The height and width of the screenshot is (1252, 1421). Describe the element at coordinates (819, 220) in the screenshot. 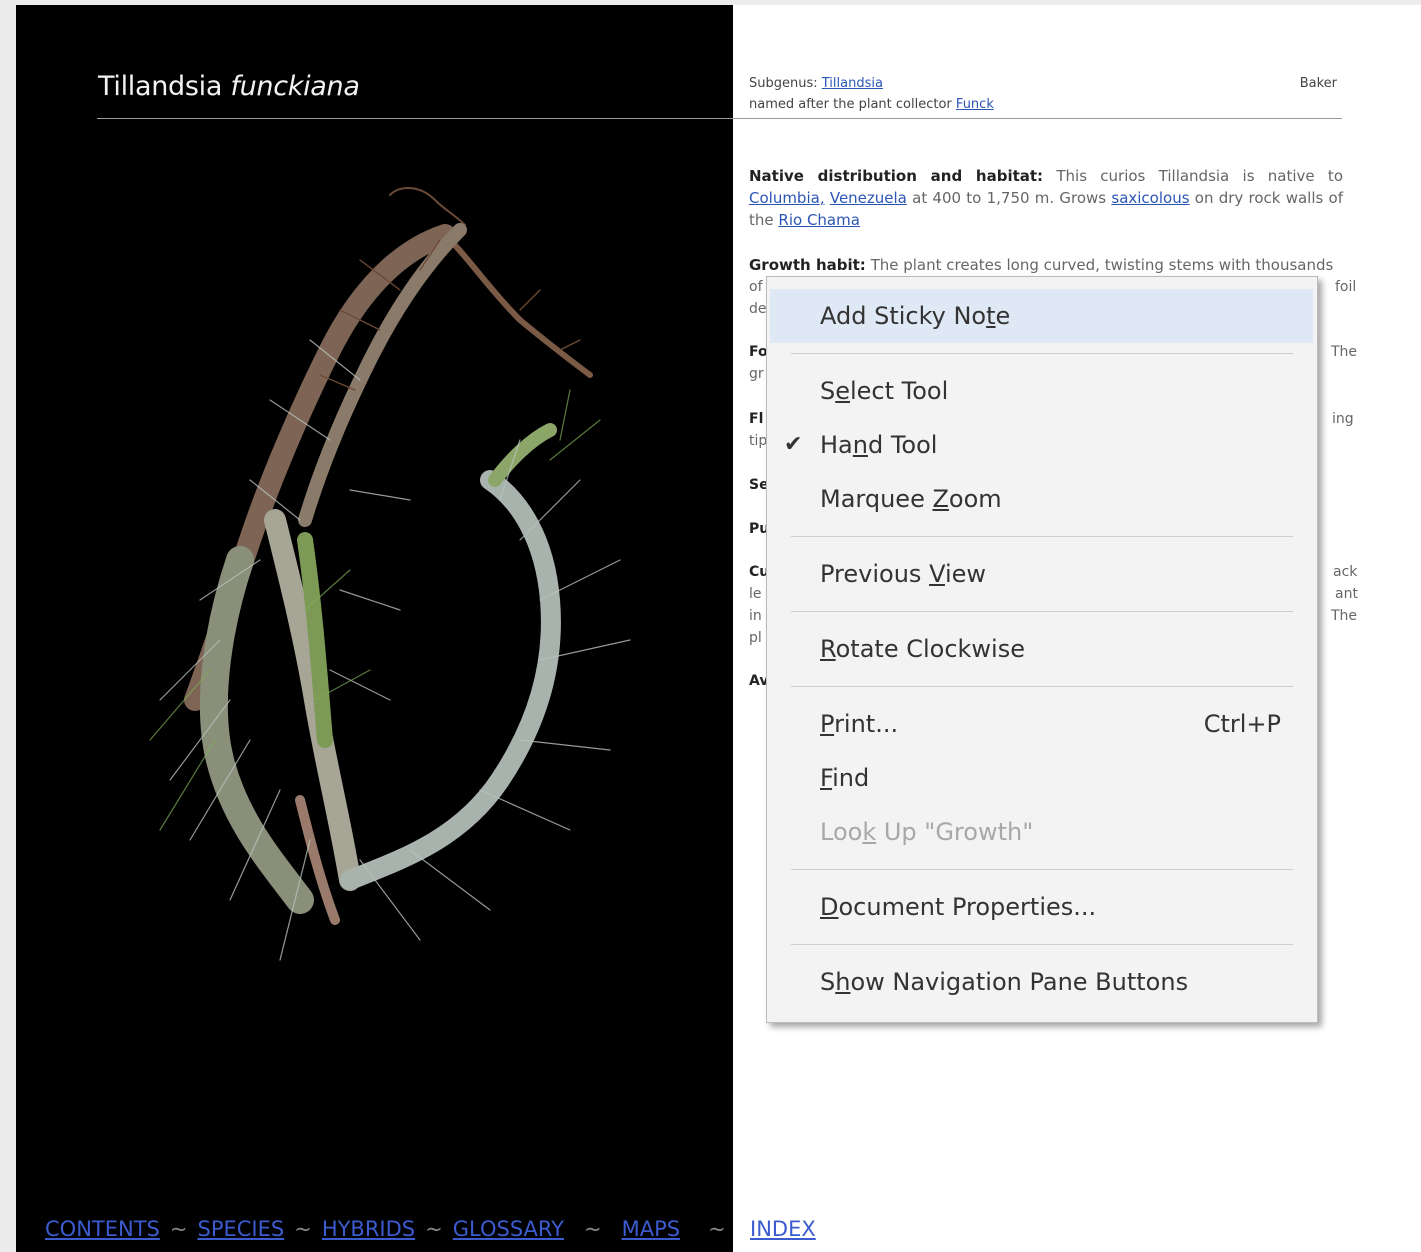

I see `rio-chama-link: Rio Chama` at that location.